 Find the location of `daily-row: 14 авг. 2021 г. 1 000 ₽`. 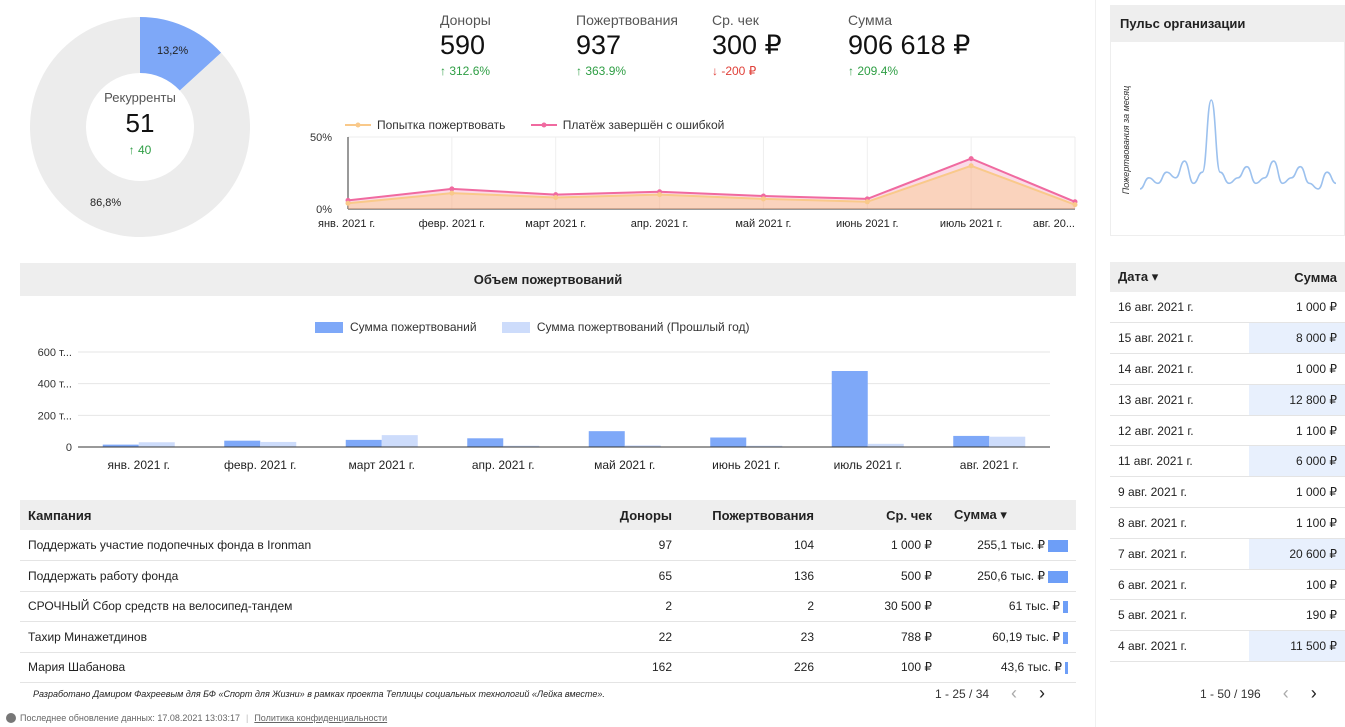

daily-row: 14 авг. 2021 г. 1 000 ₽ is located at coordinates (1227, 369).